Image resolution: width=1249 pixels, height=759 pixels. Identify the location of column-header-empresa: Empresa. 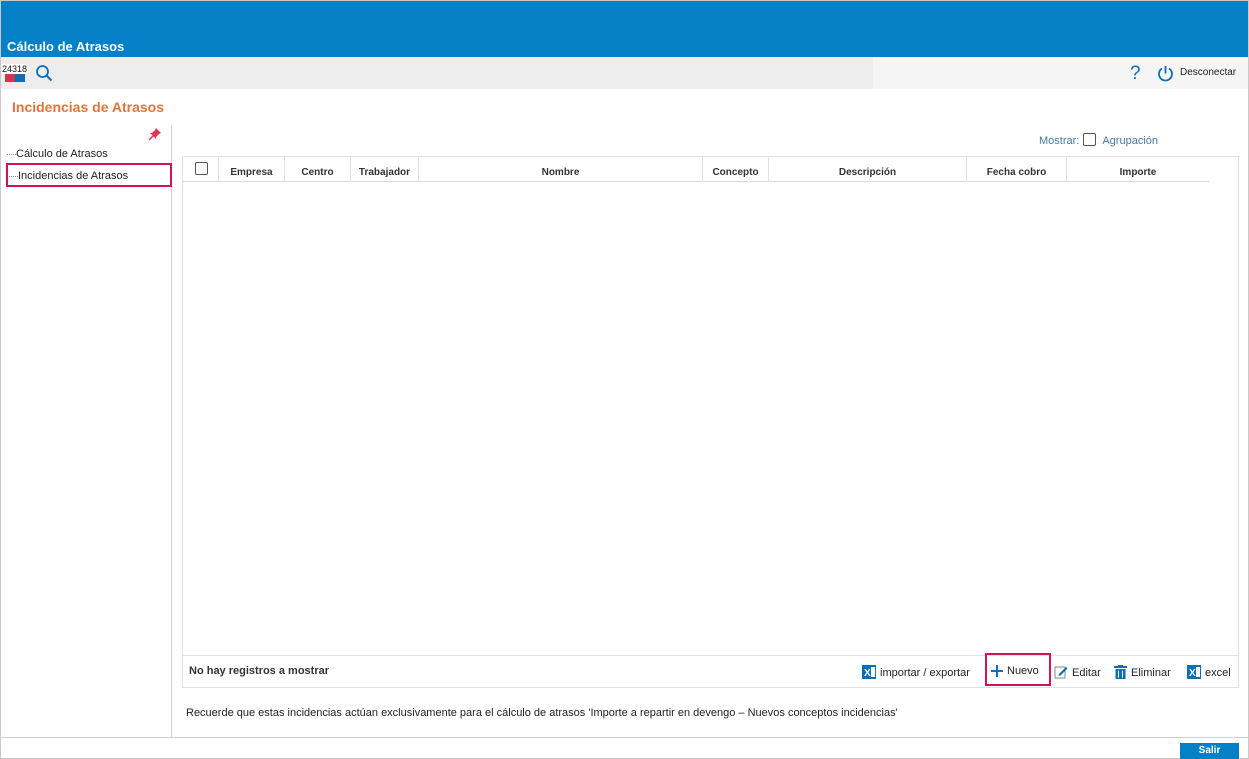
(252, 169).